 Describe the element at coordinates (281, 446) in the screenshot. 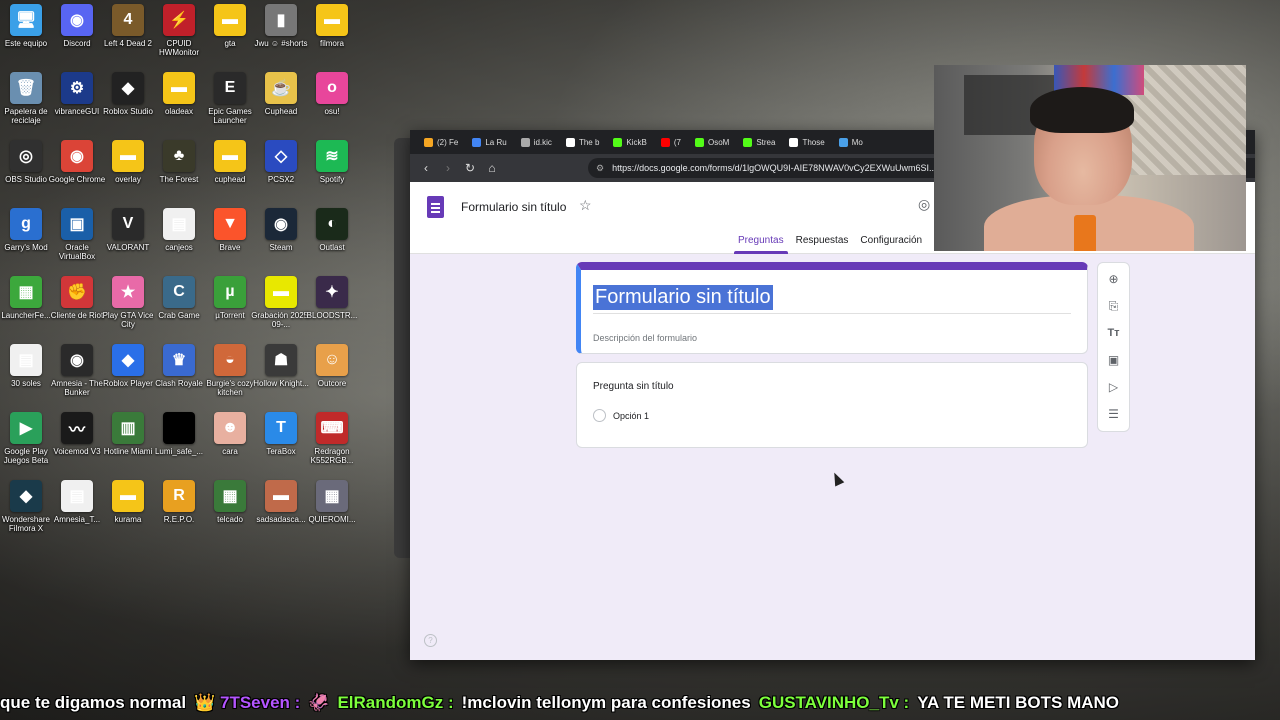

I see `desktop-icon: T TeraBox` at that location.